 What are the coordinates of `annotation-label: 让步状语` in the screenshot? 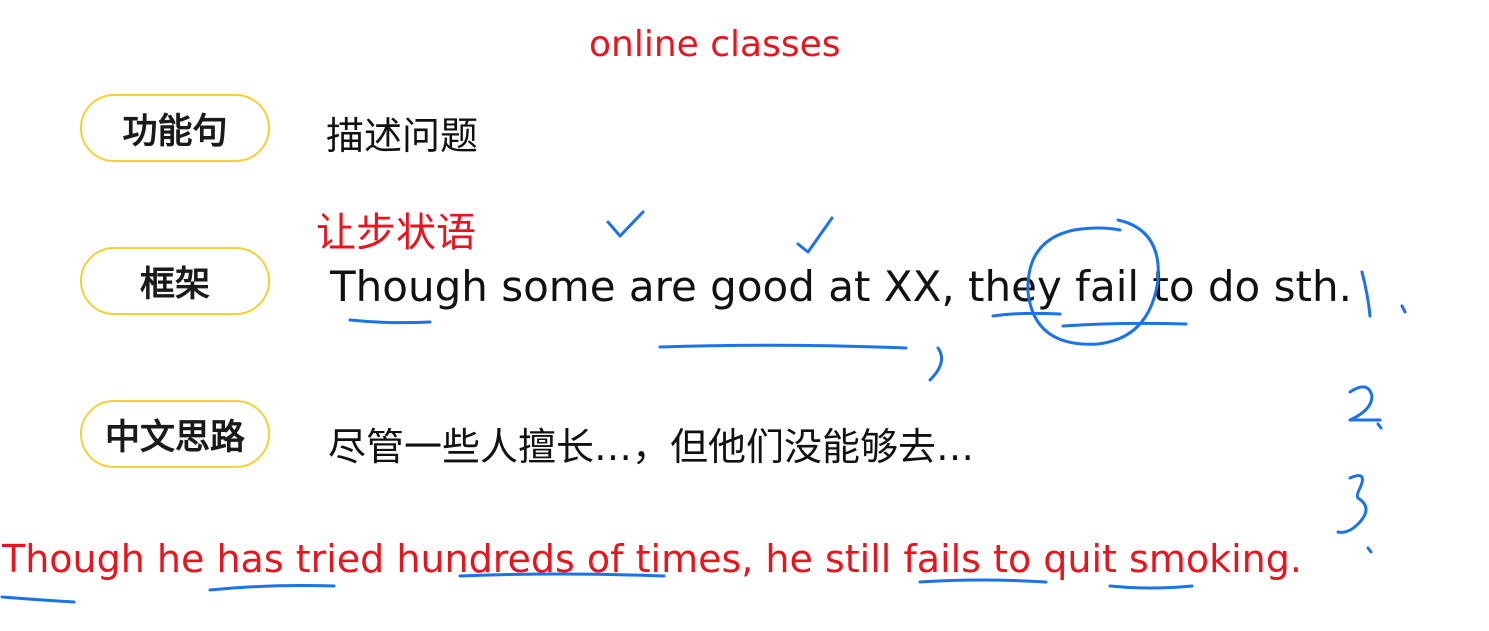 It's located at (396, 233).